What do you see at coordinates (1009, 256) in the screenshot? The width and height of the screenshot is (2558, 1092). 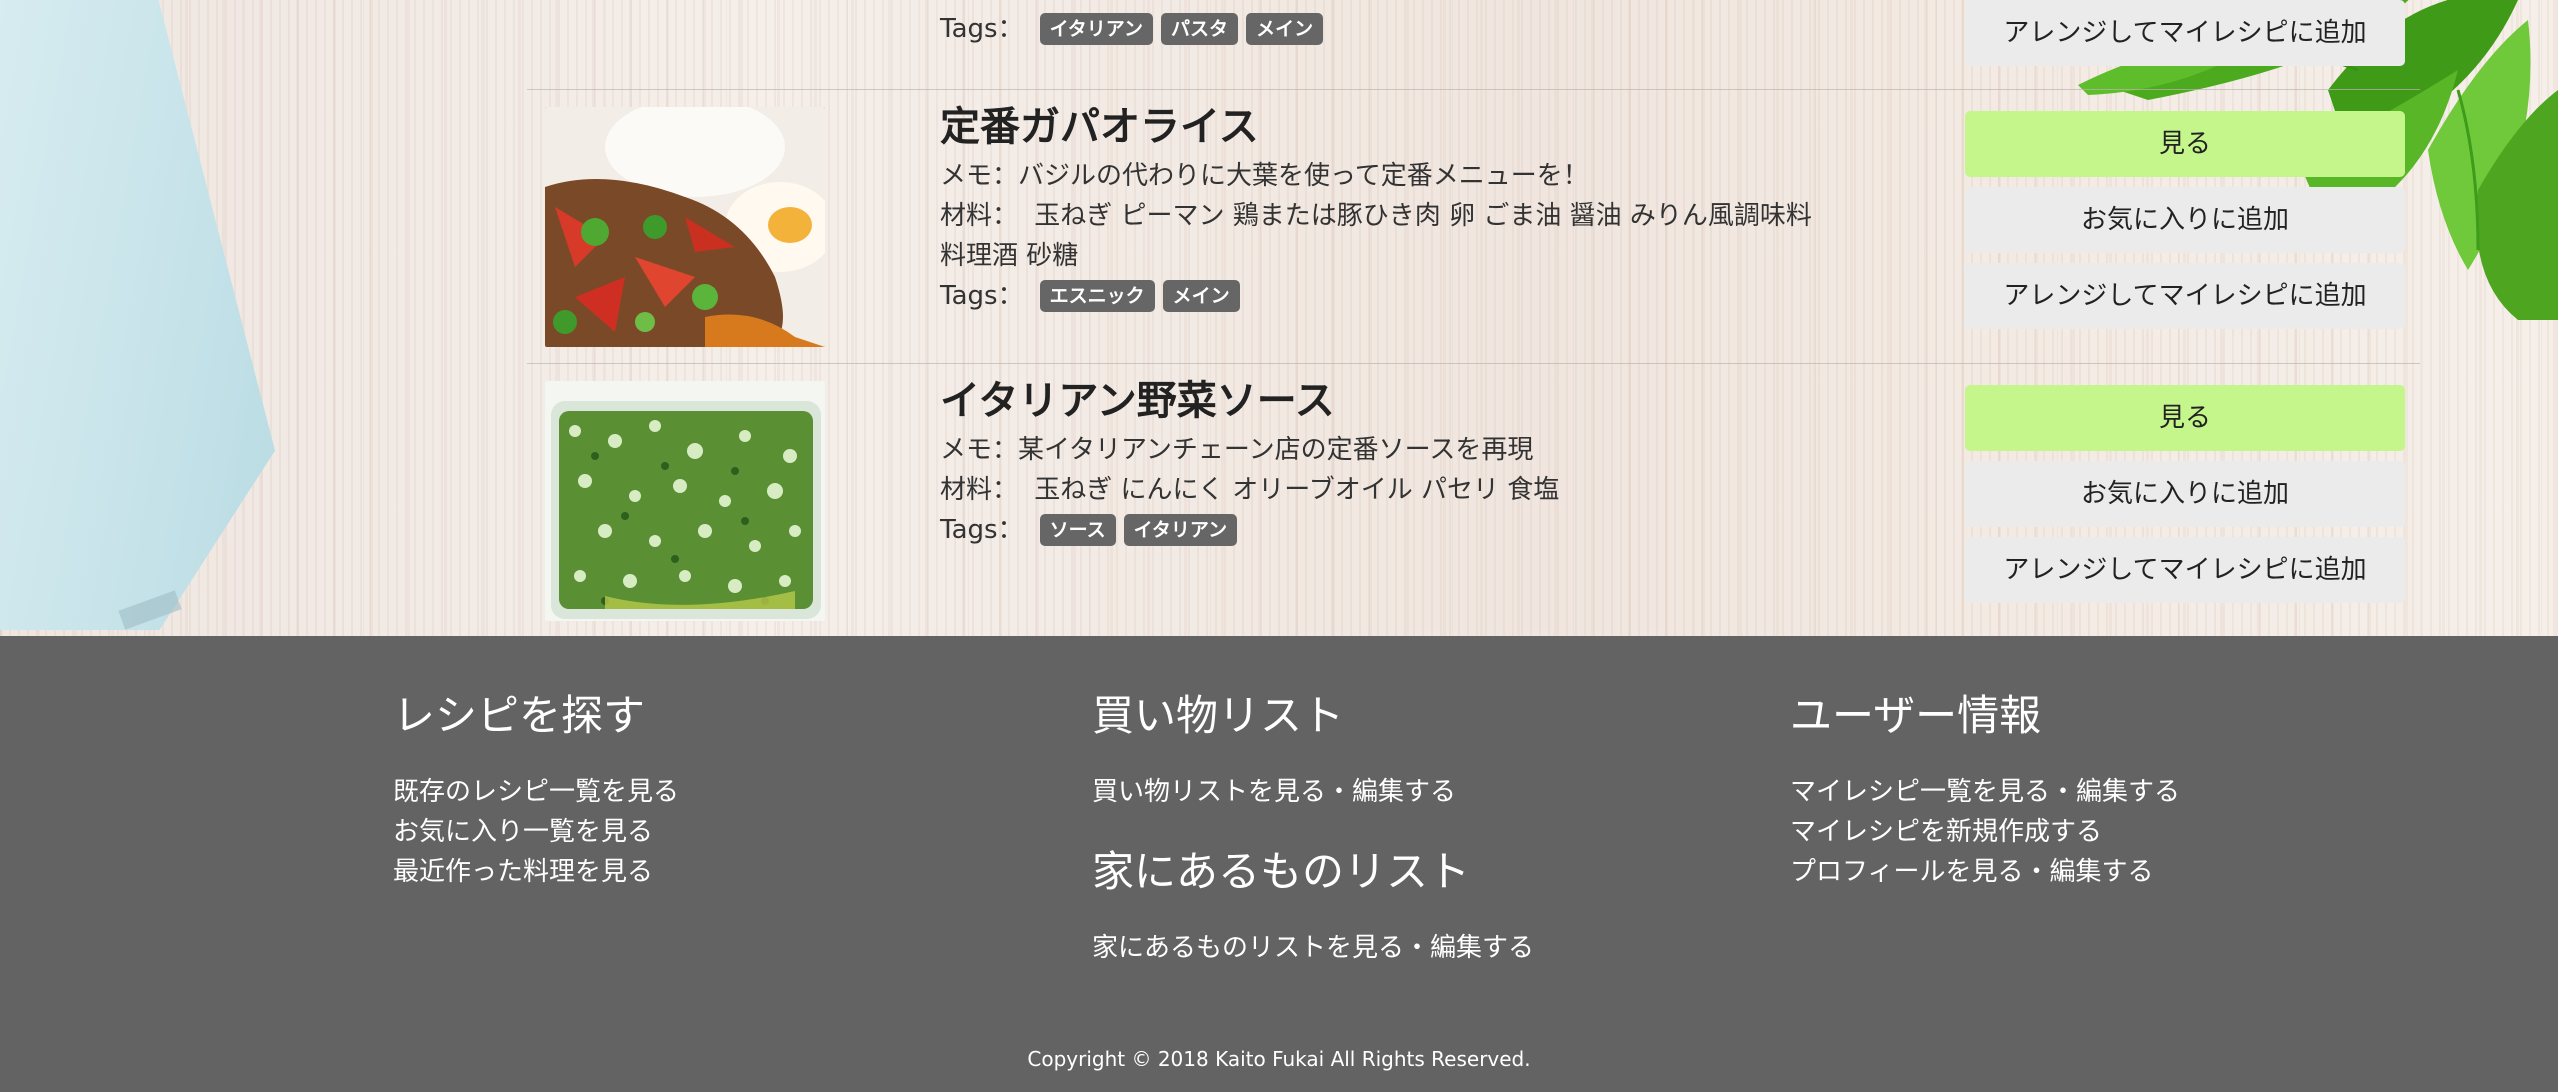 I see `recipe-ingredients-continued: 料理酒 砂糖` at bounding box center [1009, 256].